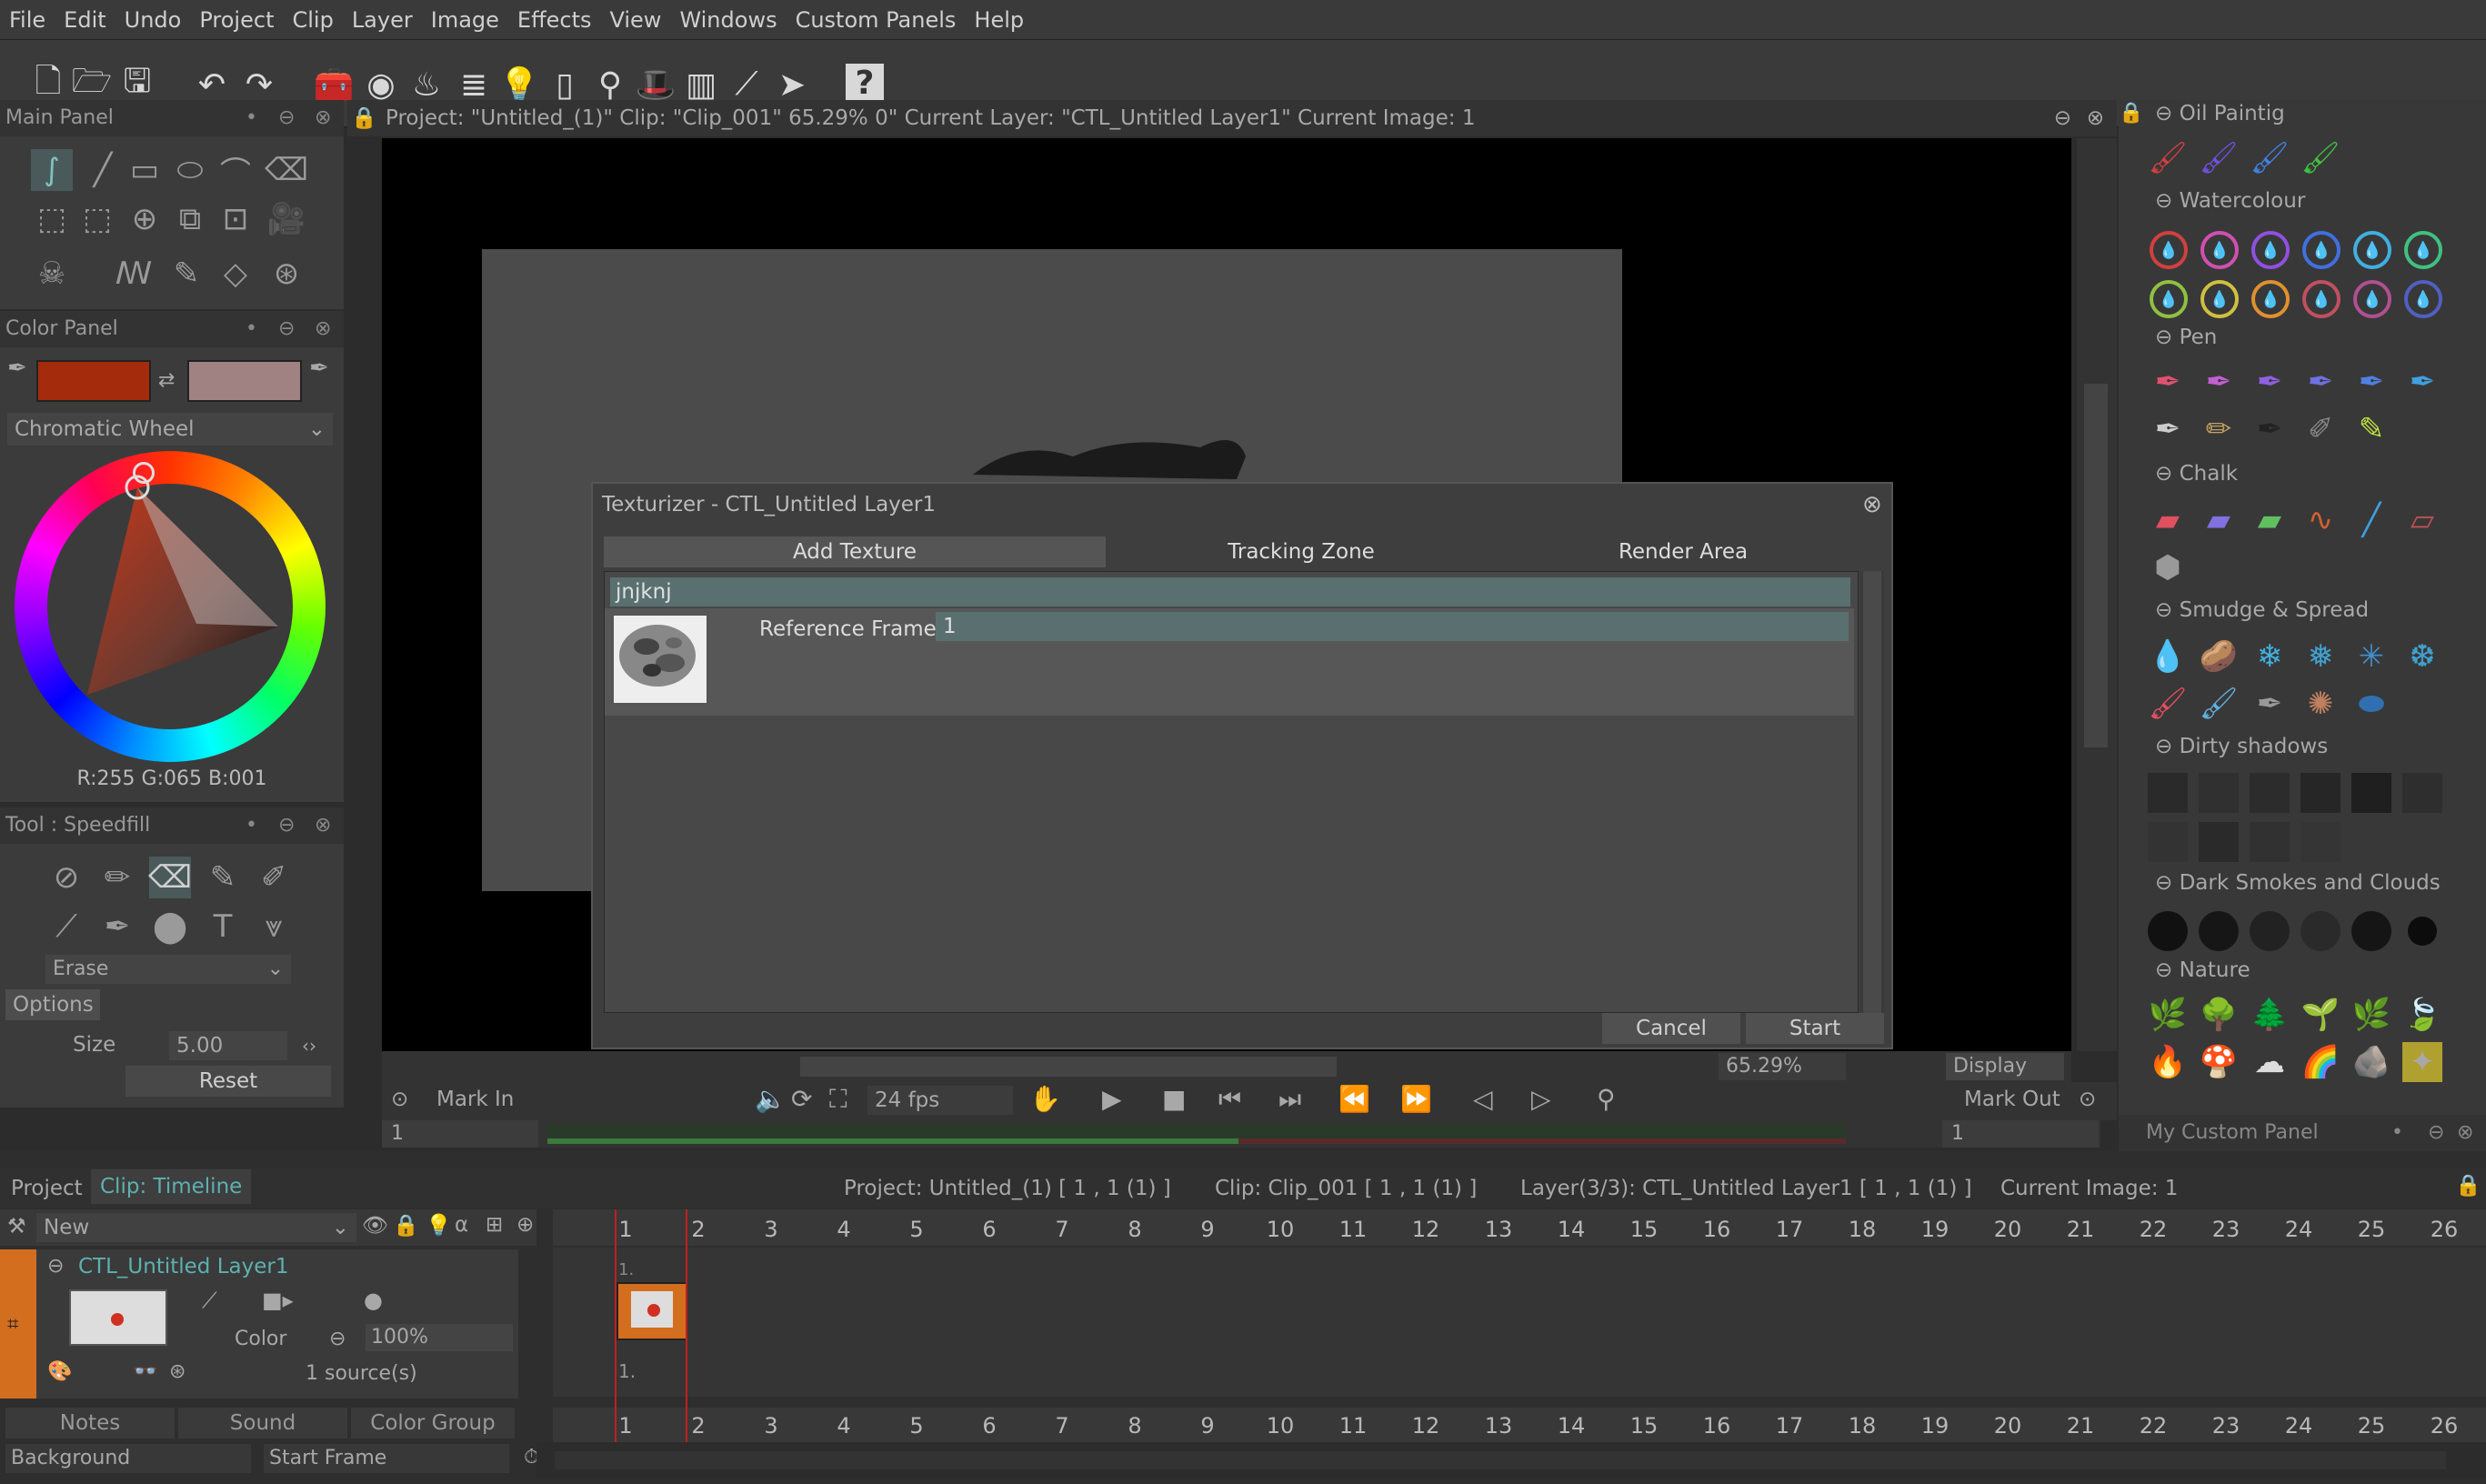 The width and height of the screenshot is (2486, 1484). What do you see at coordinates (47, 1189) in the screenshot?
I see `tab-project: Project` at bounding box center [47, 1189].